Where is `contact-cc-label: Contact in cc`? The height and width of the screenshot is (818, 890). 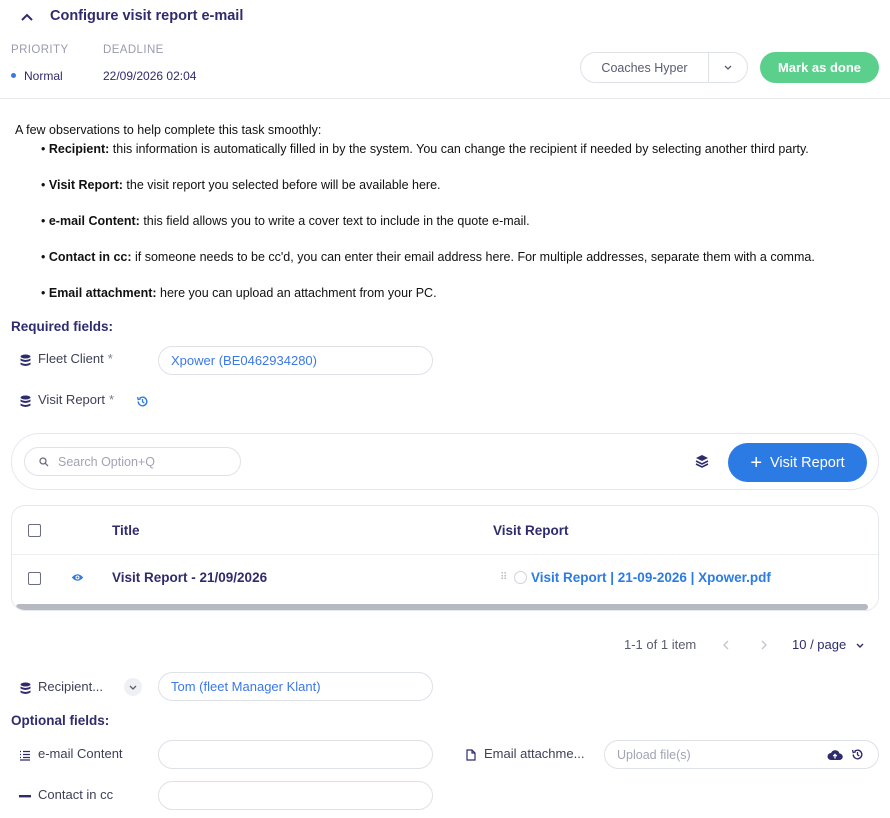 contact-cc-label: Contact in cc is located at coordinates (76, 794).